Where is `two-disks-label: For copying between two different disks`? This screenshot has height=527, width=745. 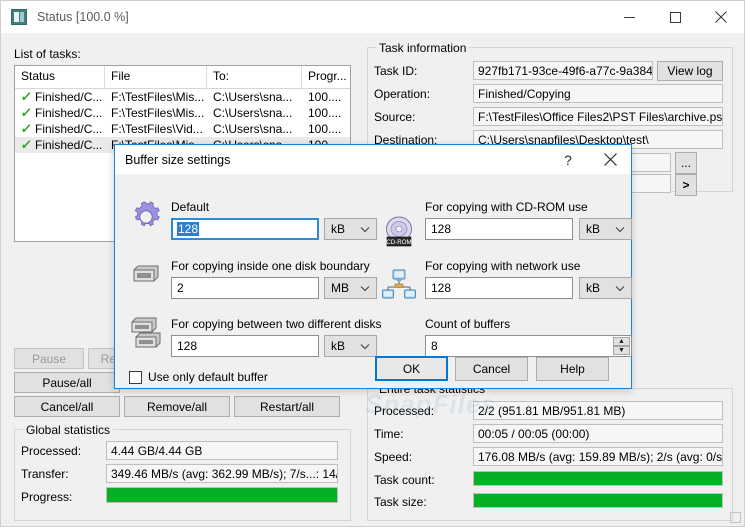 two-disks-label: For copying between two different disks is located at coordinates (276, 324).